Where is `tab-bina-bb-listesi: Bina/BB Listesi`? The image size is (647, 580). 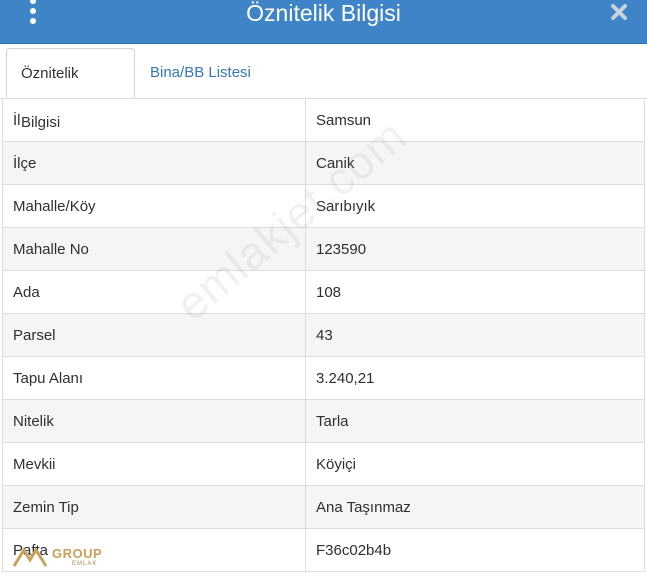
tab-bina-bb-listesi: Bina/BB Listesi is located at coordinates (200, 72).